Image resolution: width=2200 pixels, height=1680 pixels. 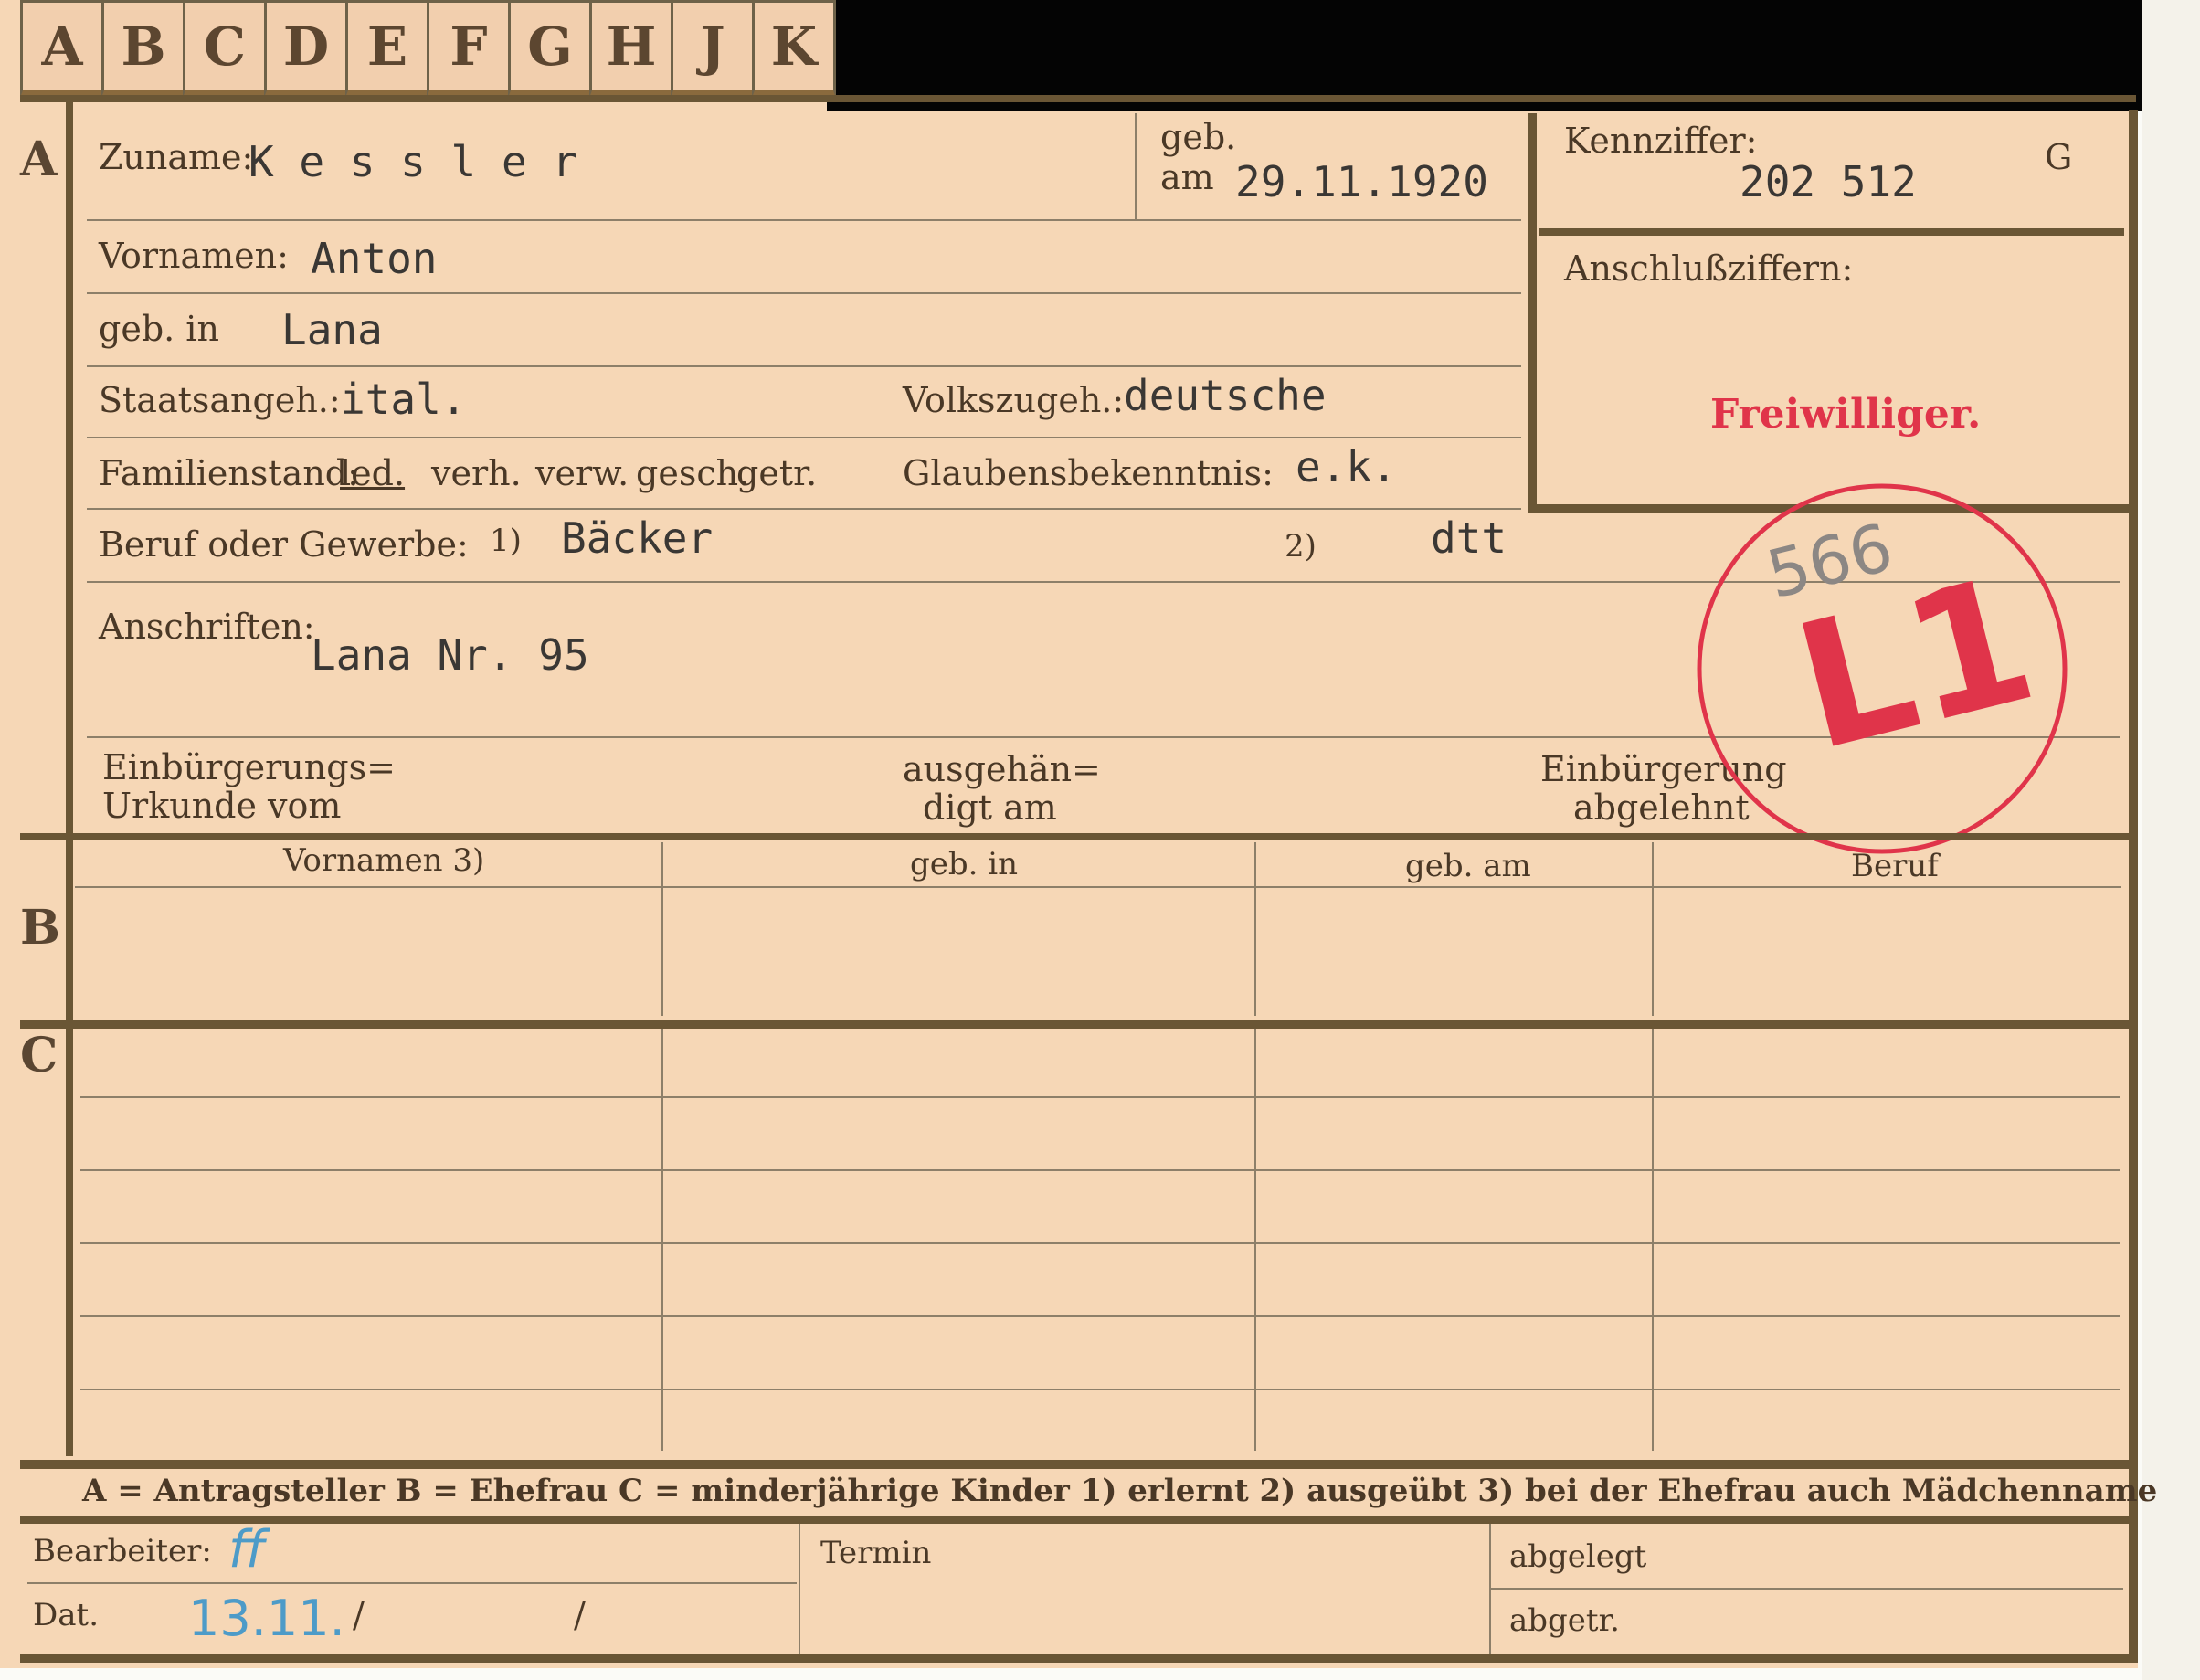 I want to click on ausgehaendigt-label-line2: digt am, so click(x=990, y=807).